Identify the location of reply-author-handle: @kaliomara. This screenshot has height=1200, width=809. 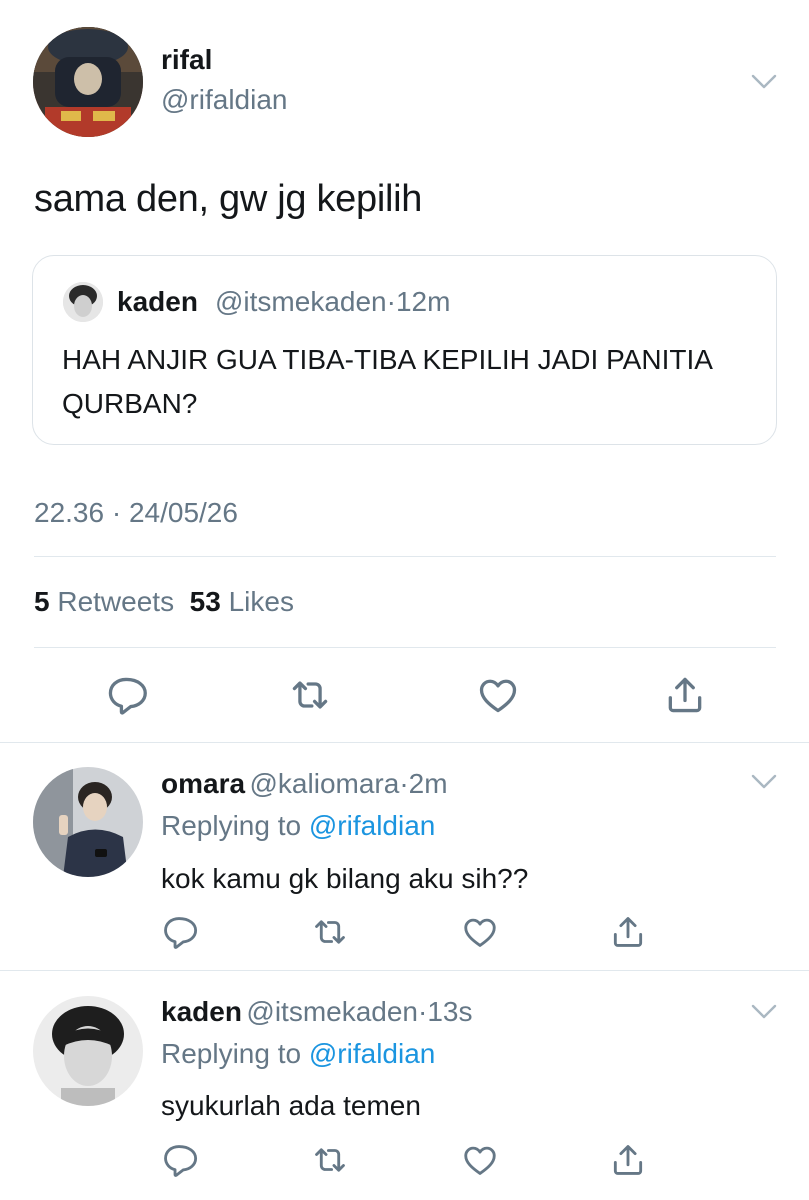
(325, 783).